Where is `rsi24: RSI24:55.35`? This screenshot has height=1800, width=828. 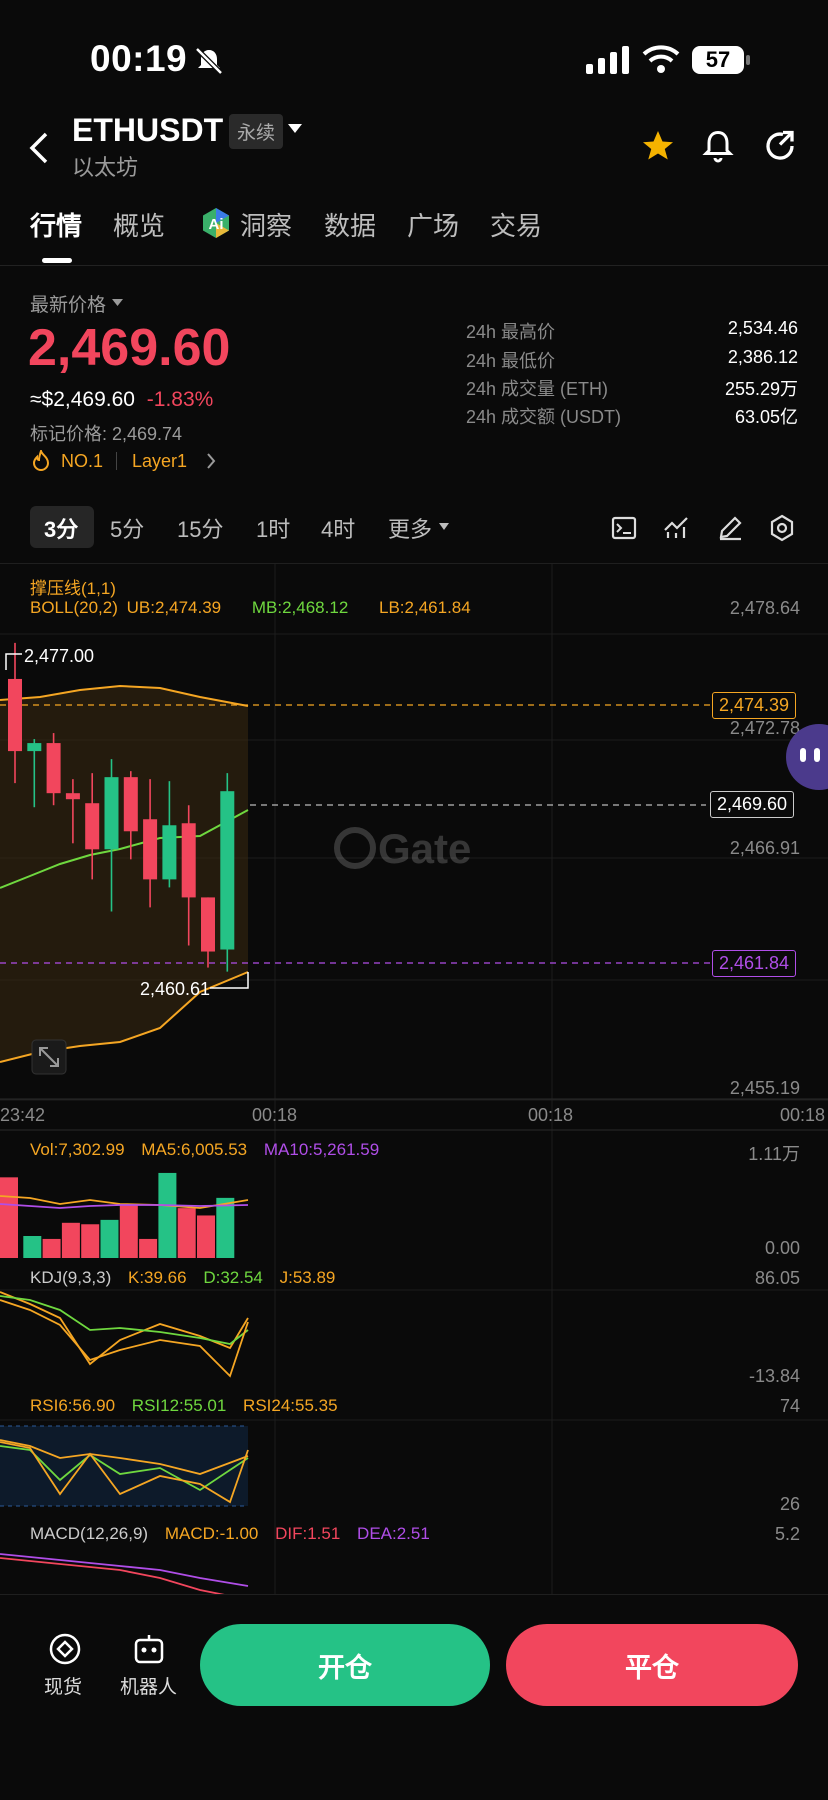
rsi24: RSI24:55.35 is located at coordinates (290, 1405).